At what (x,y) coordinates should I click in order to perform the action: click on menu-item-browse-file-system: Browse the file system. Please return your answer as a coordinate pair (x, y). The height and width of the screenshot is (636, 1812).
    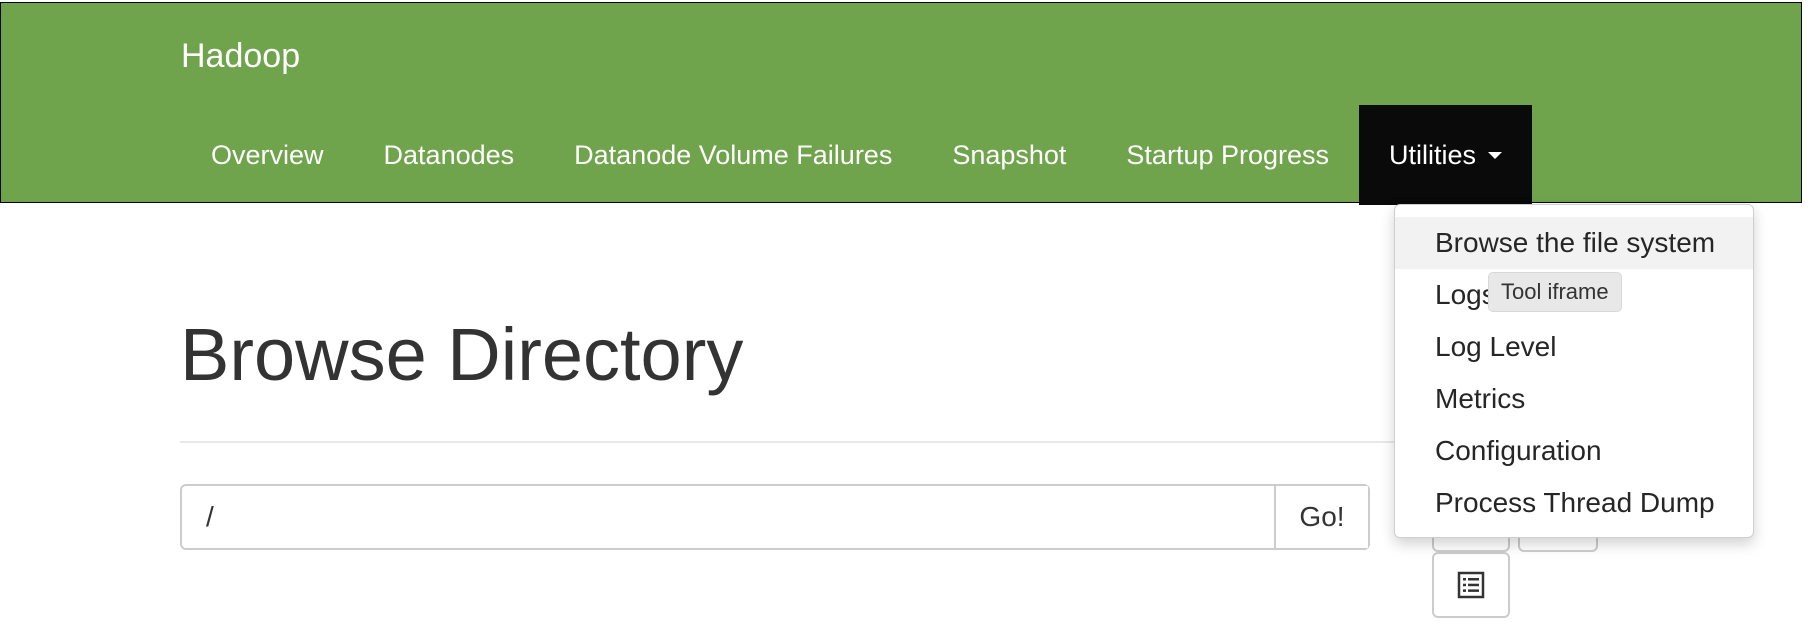
    Looking at the image, I should click on (1574, 243).